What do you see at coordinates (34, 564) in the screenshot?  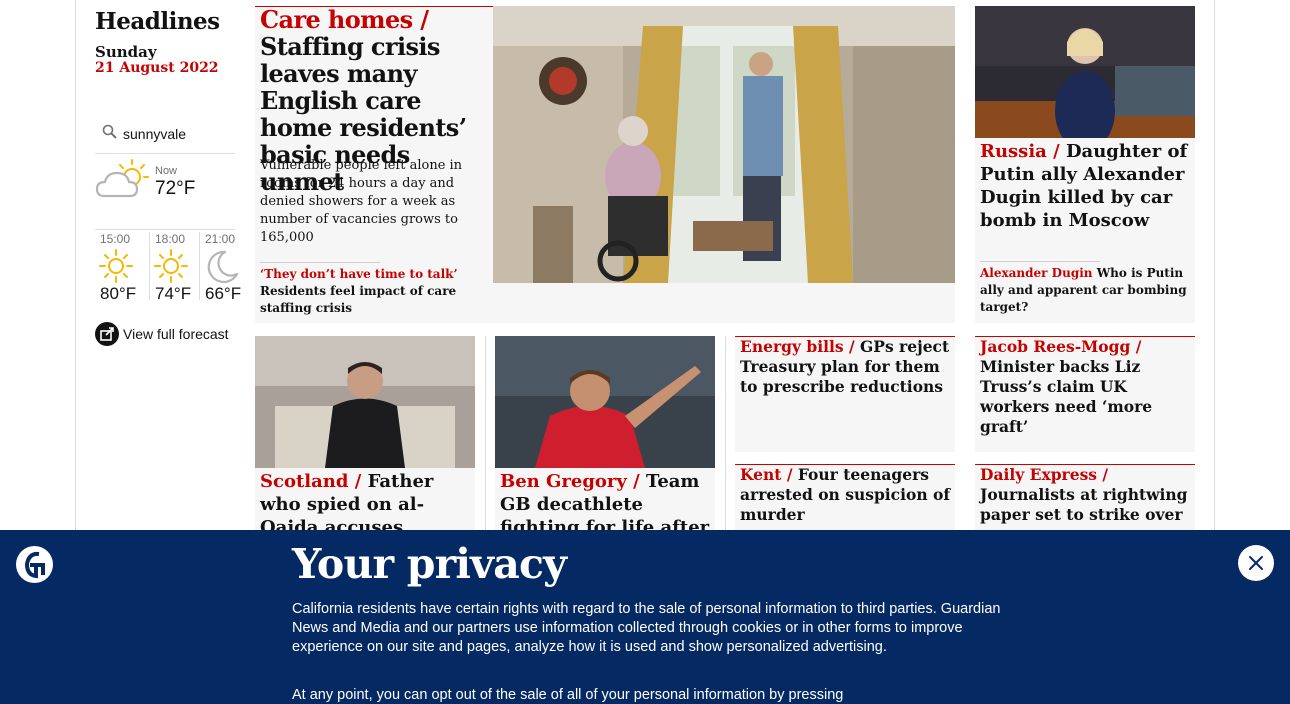 I see `guardian-logo-icon` at bounding box center [34, 564].